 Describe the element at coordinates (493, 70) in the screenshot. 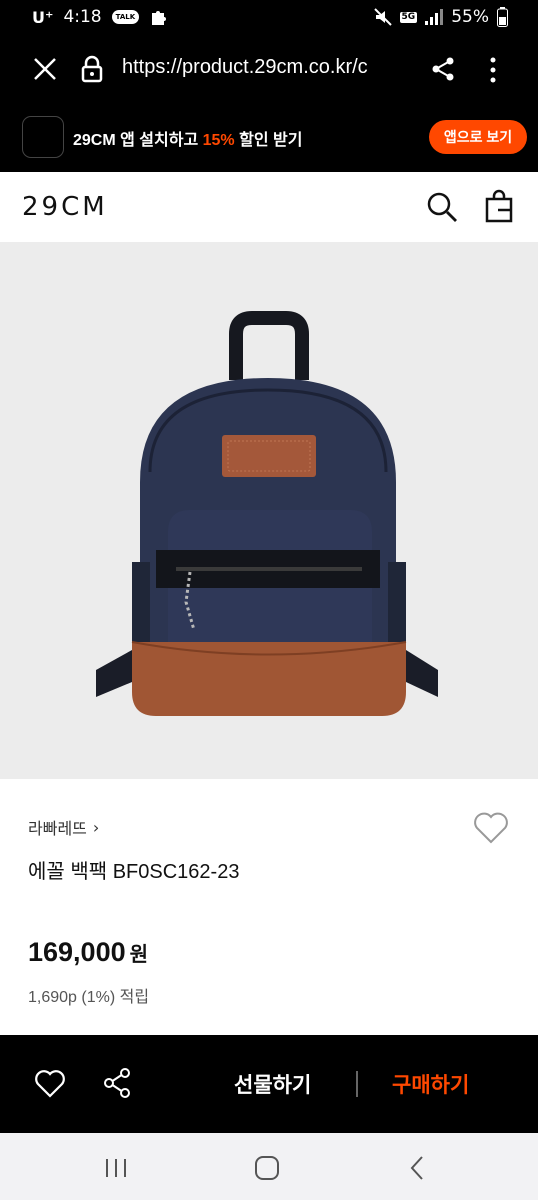

I see `more-menu-icon` at that location.